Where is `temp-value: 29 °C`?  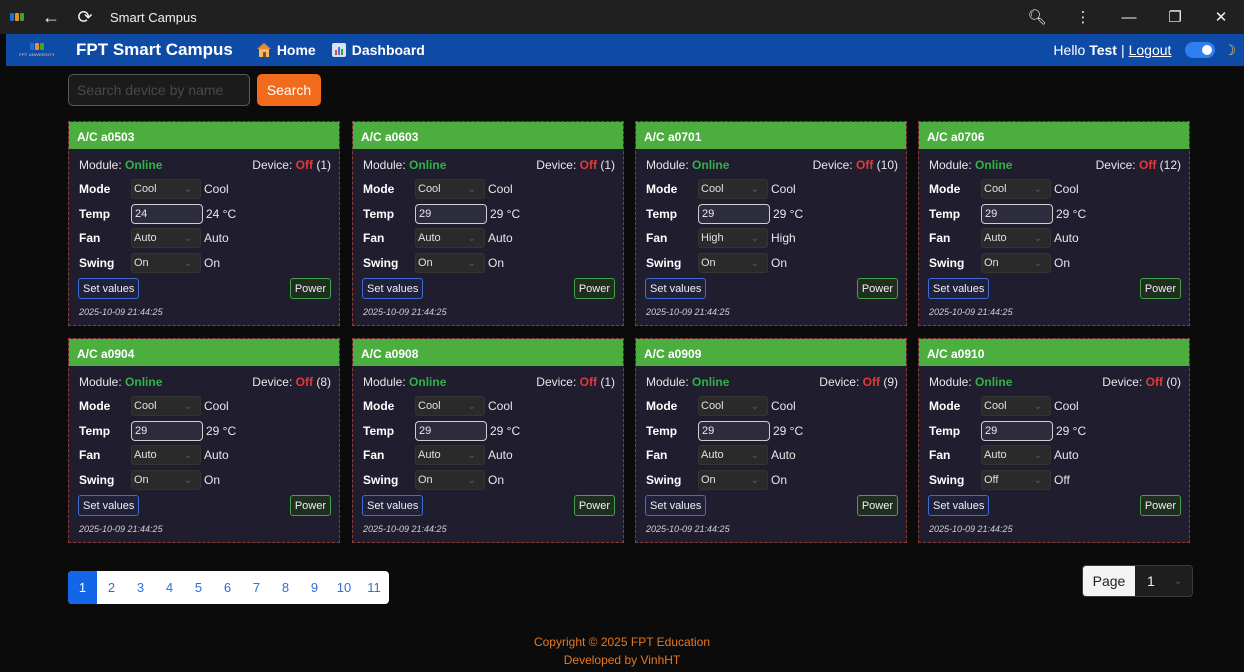 temp-value: 29 °C is located at coordinates (505, 431).